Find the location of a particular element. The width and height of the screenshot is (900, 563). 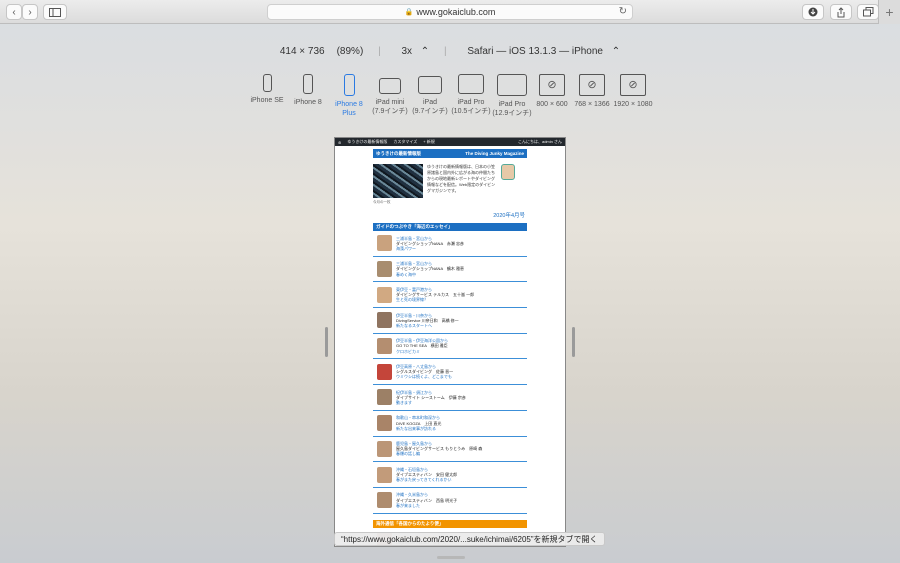

entry-title-link: クロホビカミ is located at coordinates (422, 351).